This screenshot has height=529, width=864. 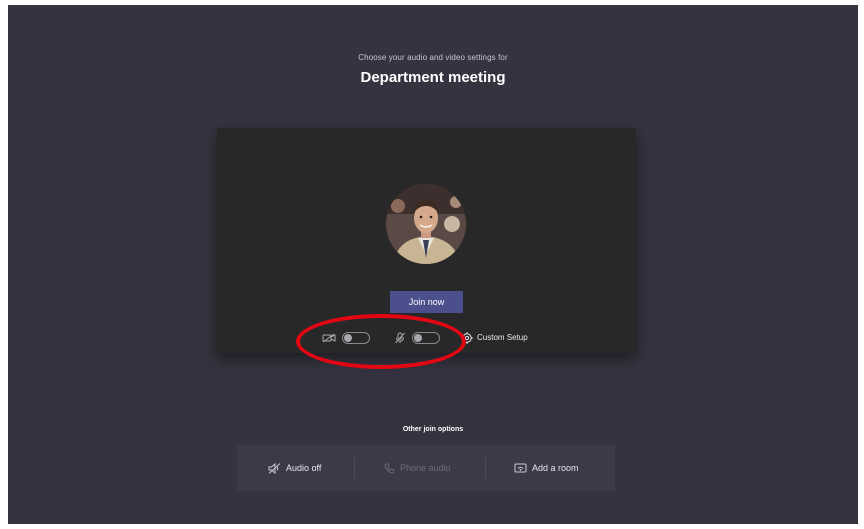 What do you see at coordinates (502, 337) in the screenshot?
I see `custom-setup-link: Custom Setup` at bounding box center [502, 337].